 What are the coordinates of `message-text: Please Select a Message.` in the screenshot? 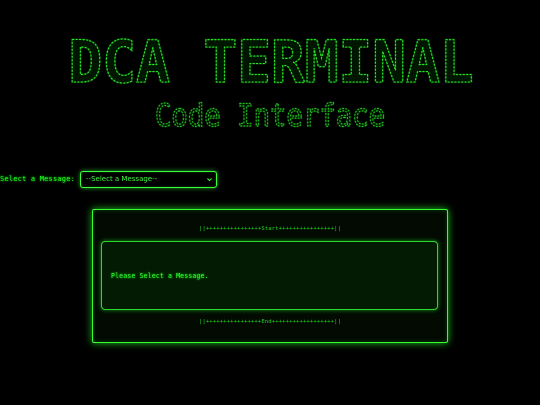 It's located at (160, 276).